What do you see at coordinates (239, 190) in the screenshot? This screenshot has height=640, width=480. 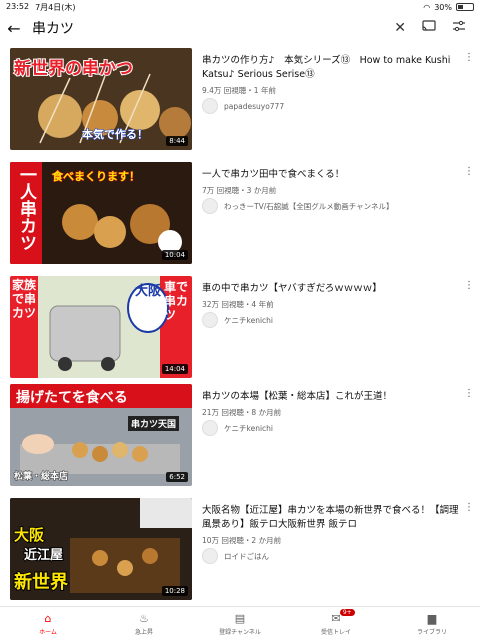 I see `video-meta: 7万 回視聴・3 か月前` at bounding box center [239, 190].